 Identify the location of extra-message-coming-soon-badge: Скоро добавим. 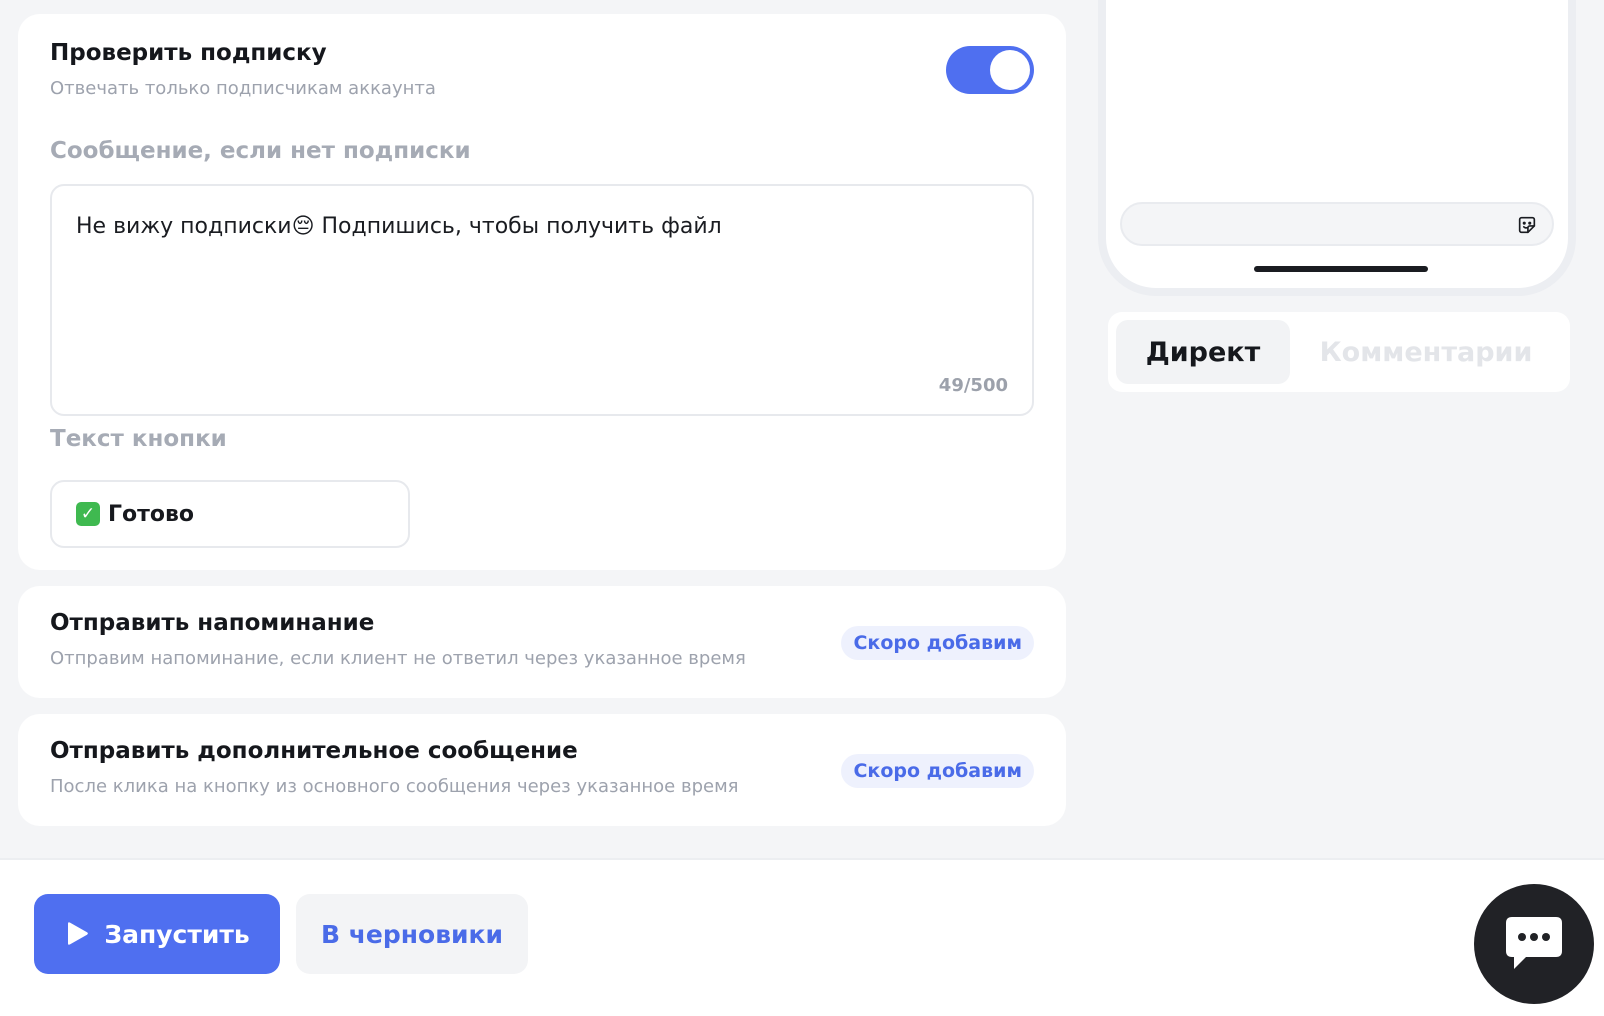
(937, 771).